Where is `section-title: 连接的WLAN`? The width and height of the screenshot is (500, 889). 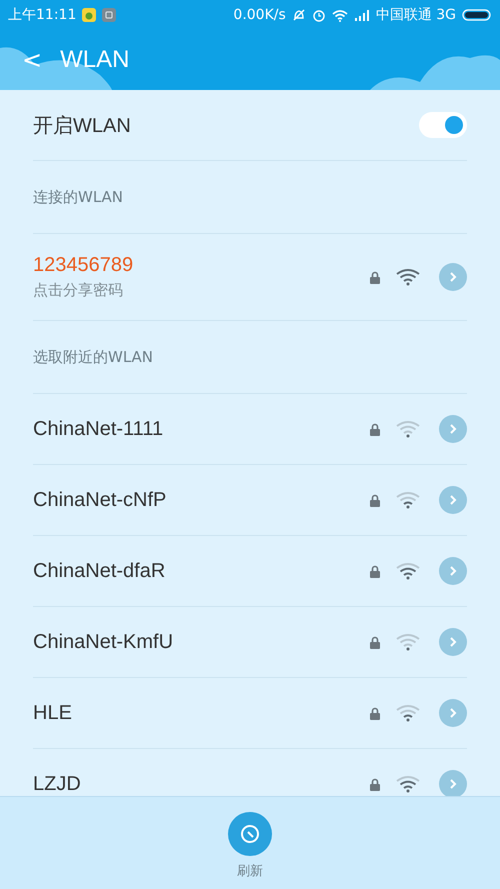 section-title: 连接的WLAN is located at coordinates (78, 197).